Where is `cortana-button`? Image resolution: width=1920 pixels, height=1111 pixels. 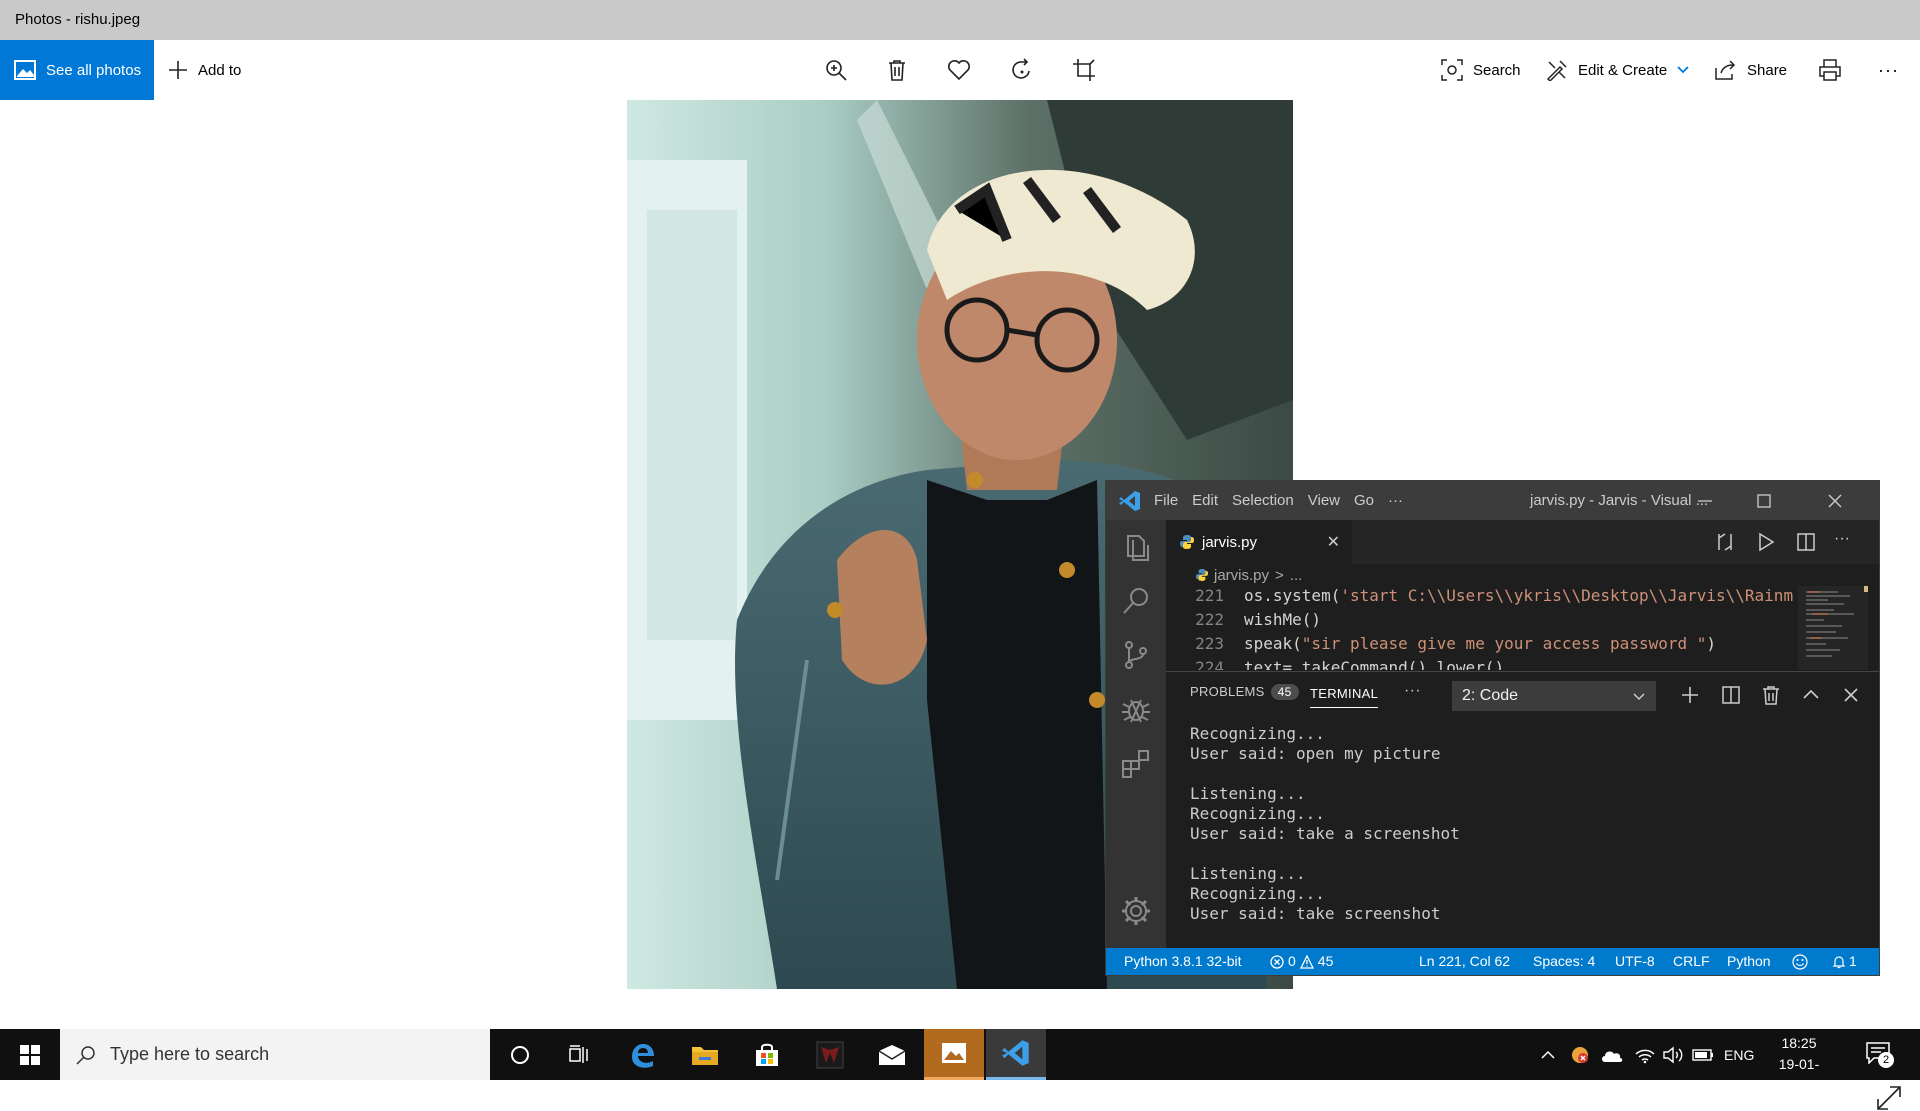
cortana-button is located at coordinates (520, 1054).